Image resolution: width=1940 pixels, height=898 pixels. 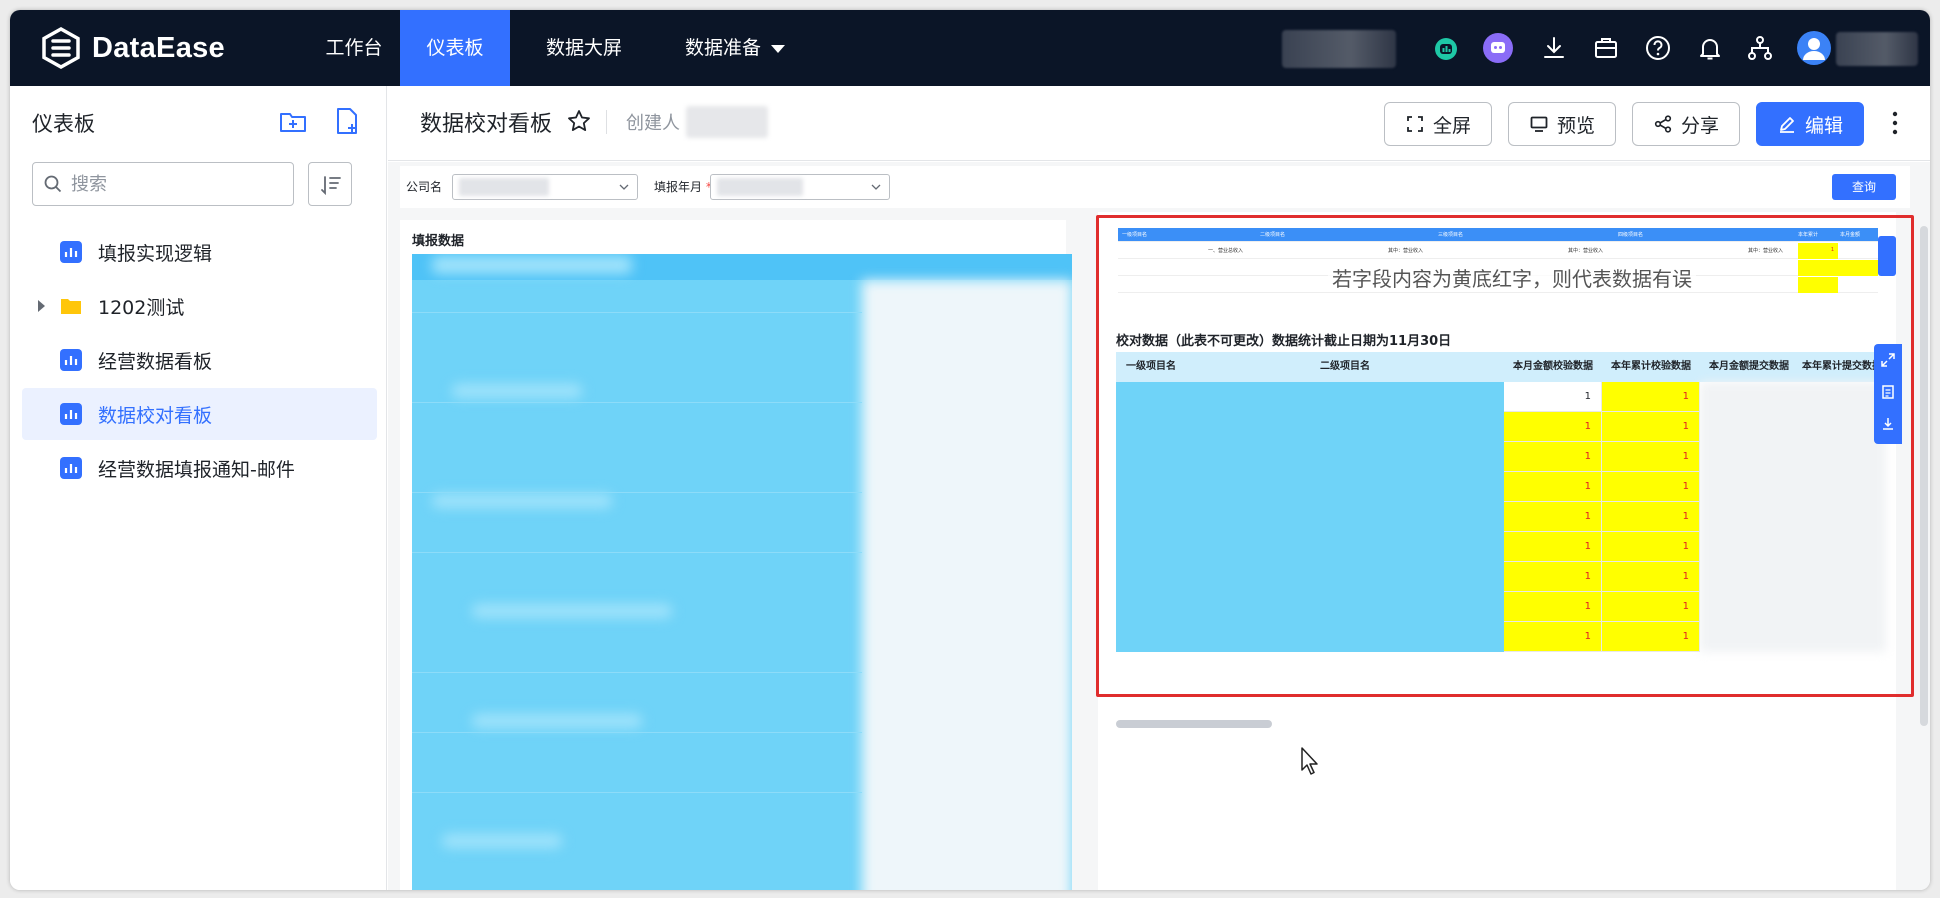 What do you see at coordinates (176, 184) in the screenshot?
I see `search-input` at bounding box center [176, 184].